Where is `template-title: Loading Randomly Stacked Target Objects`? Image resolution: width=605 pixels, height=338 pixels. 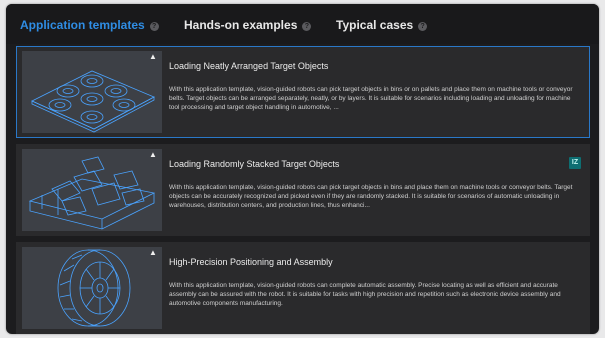 template-title: Loading Randomly Stacked Target Objects is located at coordinates (254, 164).